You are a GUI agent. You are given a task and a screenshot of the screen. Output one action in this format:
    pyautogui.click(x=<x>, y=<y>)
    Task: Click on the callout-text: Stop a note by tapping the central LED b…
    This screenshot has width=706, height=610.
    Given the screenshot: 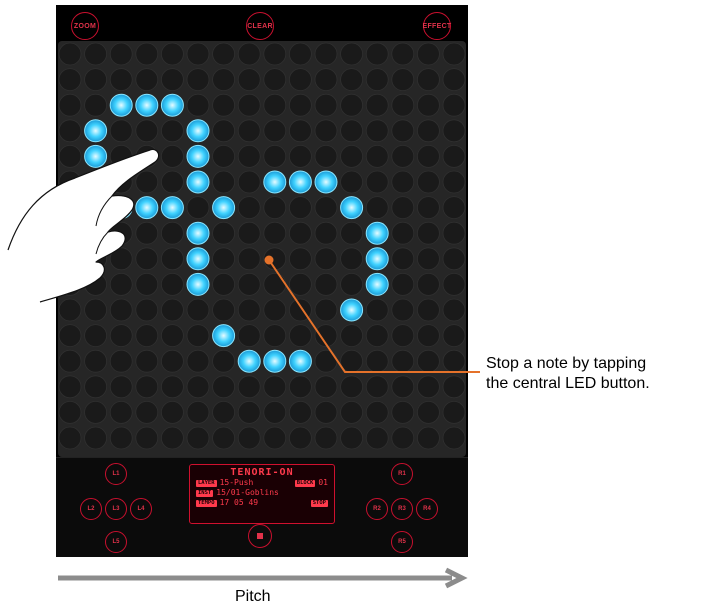 What is the action you would take?
    pyautogui.click(x=596, y=374)
    